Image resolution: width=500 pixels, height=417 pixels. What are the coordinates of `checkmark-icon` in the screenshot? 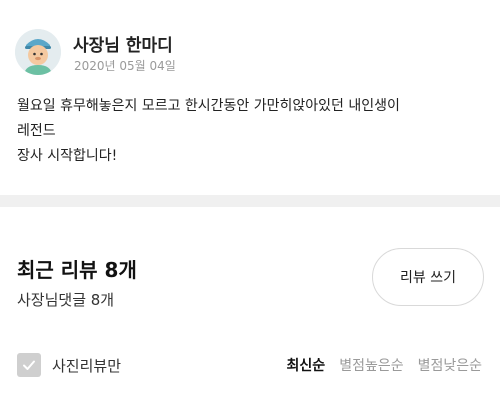 It's located at (29, 365).